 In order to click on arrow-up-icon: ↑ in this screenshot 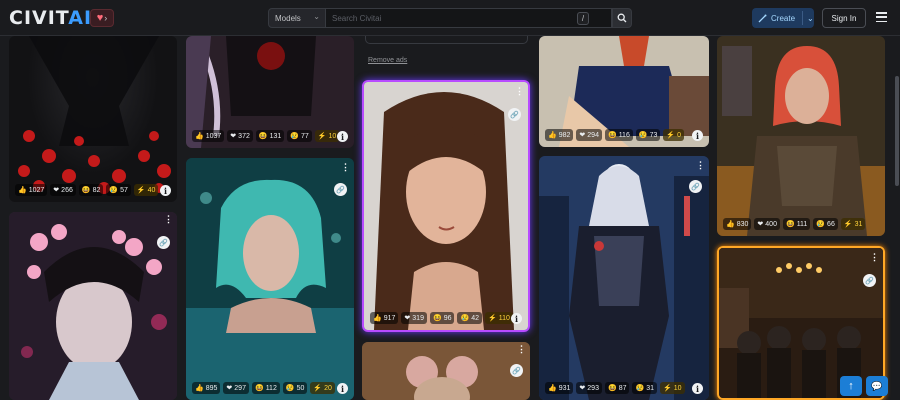, I will do `click(851, 386)`.